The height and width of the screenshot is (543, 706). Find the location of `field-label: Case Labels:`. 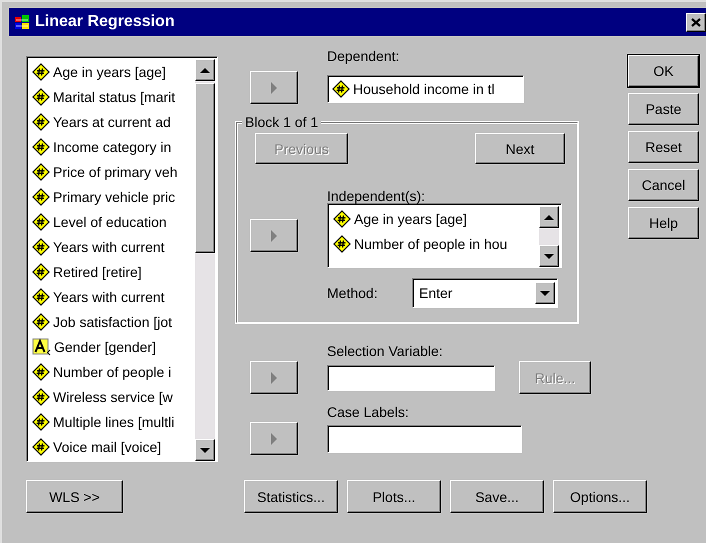

field-label: Case Labels: is located at coordinates (368, 412).